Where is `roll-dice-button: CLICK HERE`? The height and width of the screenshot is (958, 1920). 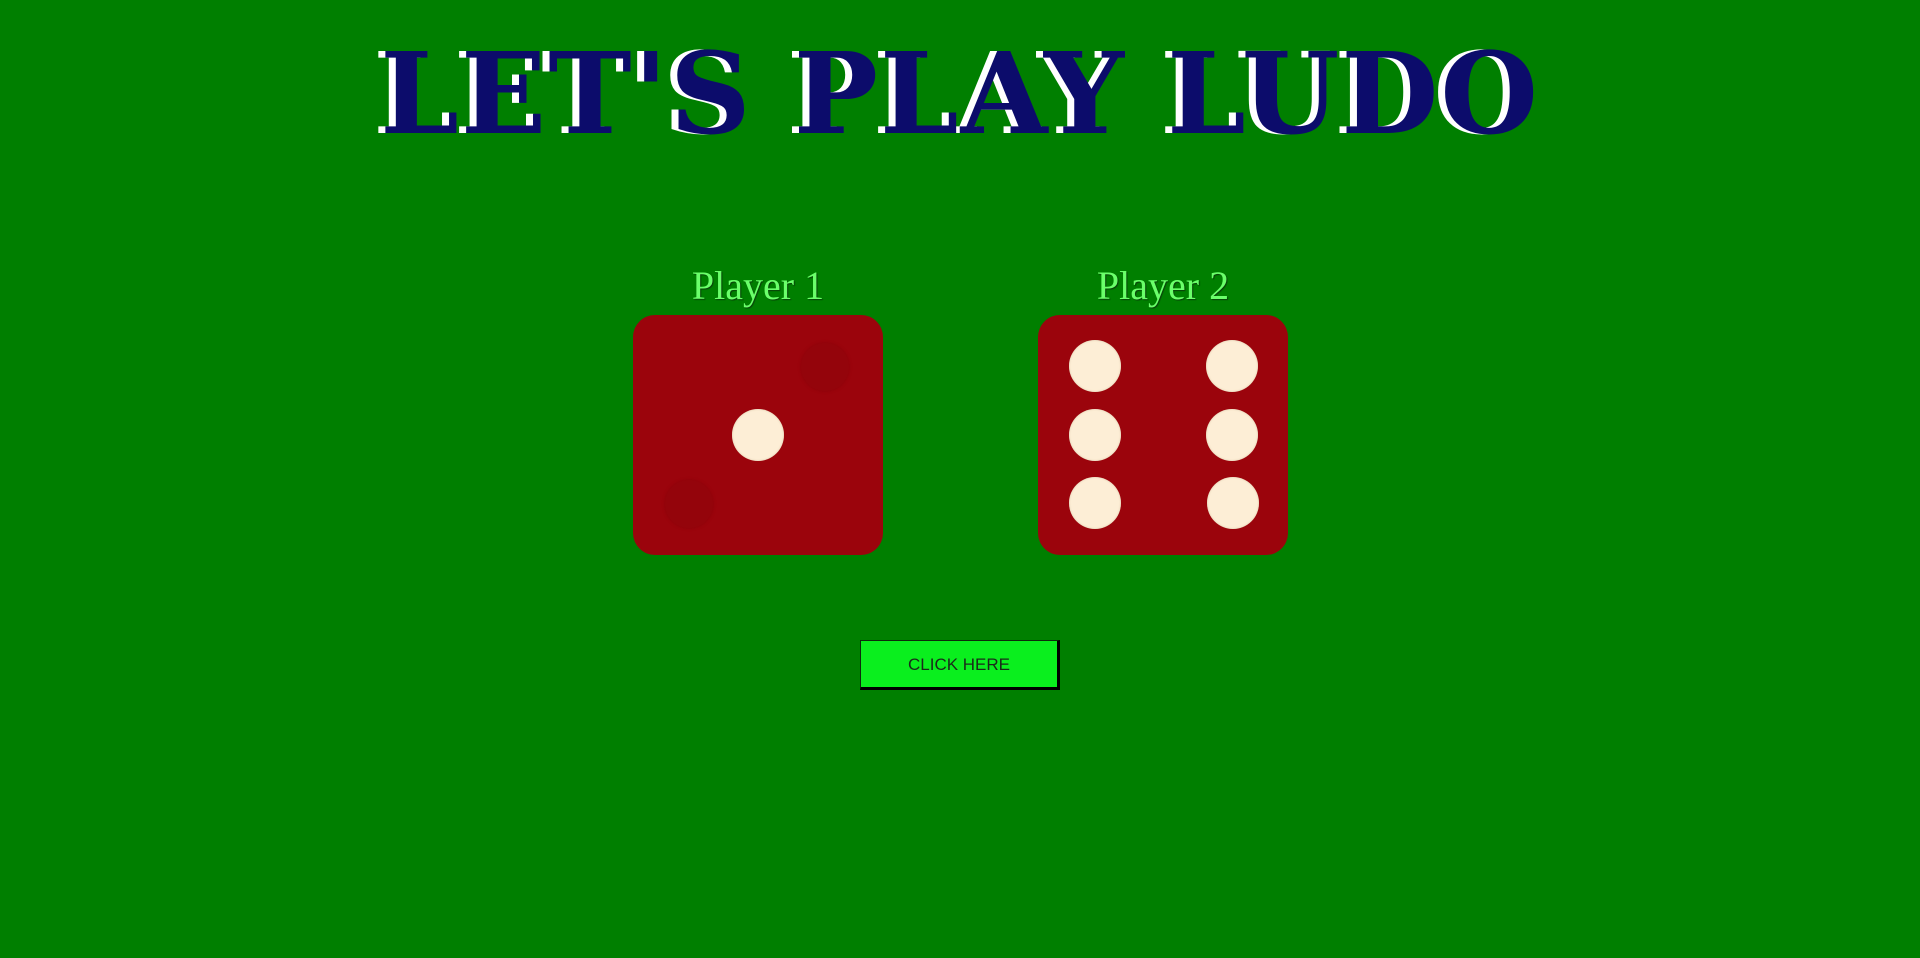 roll-dice-button: CLICK HERE is located at coordinates (960, 665).